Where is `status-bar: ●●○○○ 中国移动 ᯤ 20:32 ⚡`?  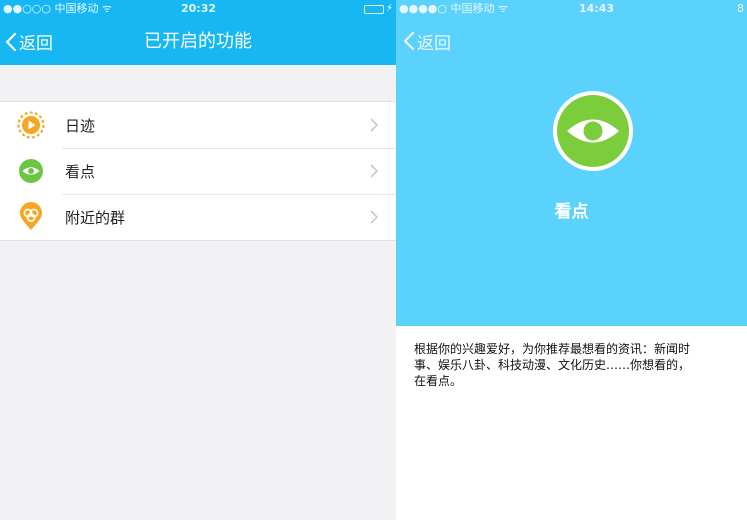 status-bar: ●●○○○ 中国移动 ᯤ 20:32 ⚡ is located at coordinates (198, 9).